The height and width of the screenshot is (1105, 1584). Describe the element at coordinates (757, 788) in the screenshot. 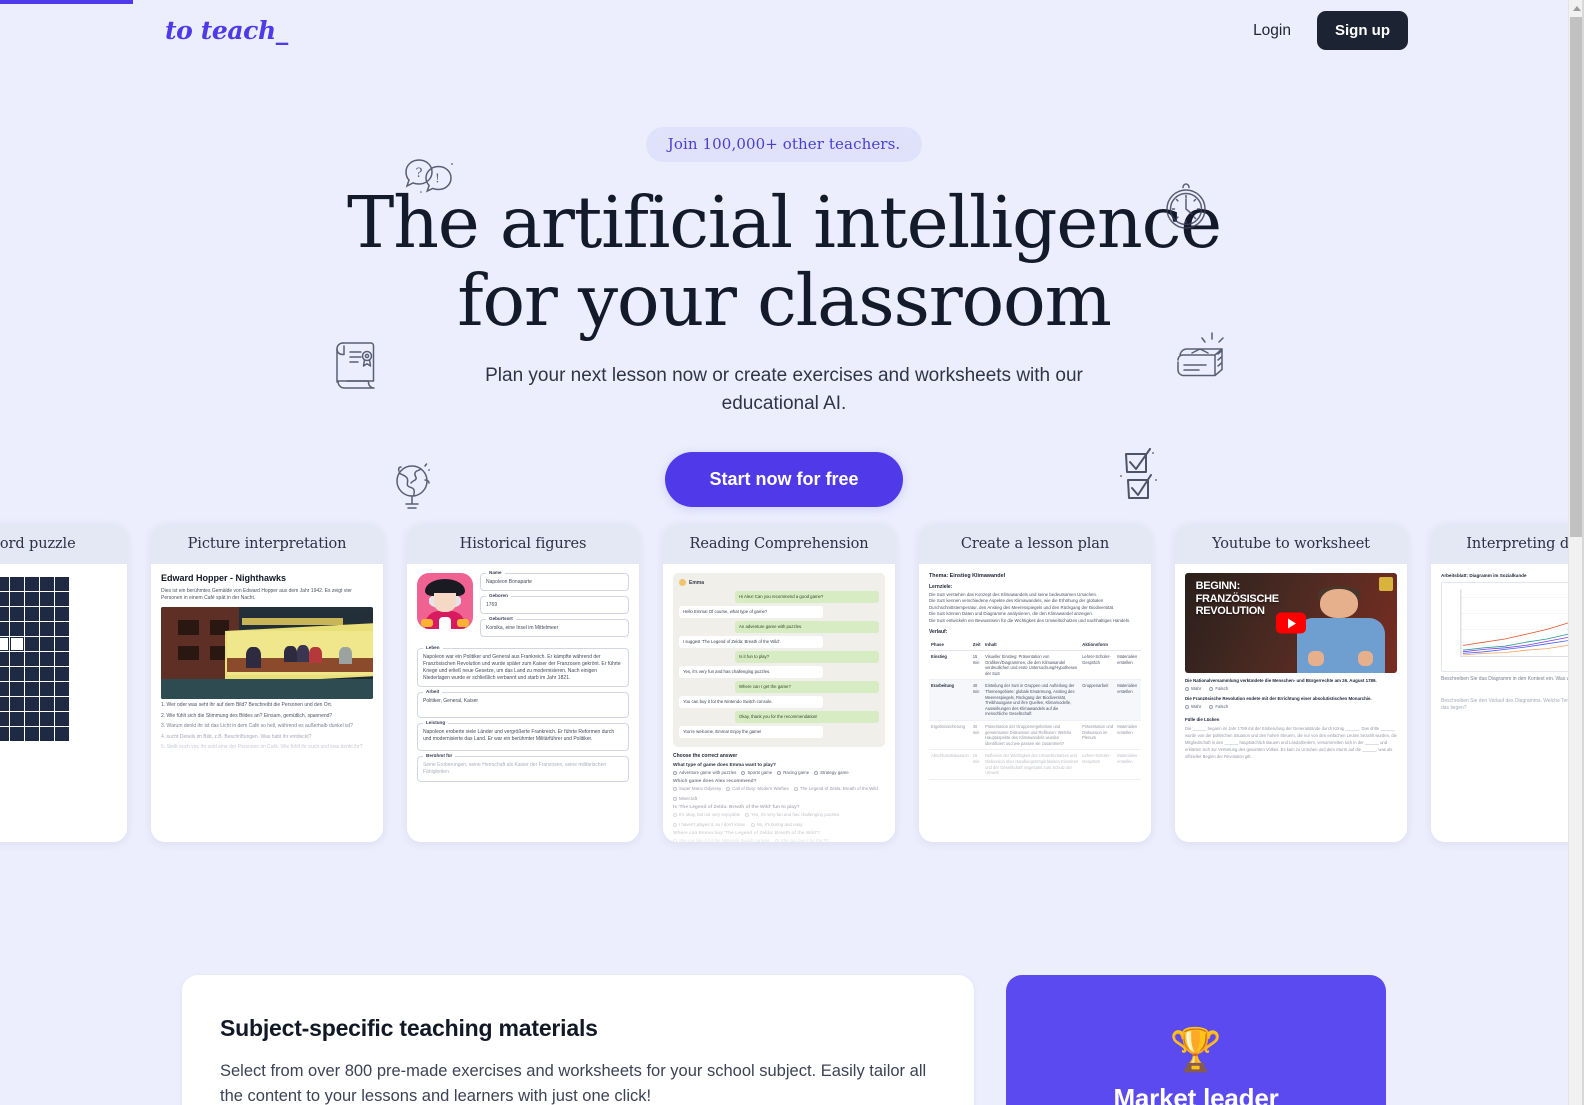

I see `option-item: Call of Duty: Modern Warfare` at that location.